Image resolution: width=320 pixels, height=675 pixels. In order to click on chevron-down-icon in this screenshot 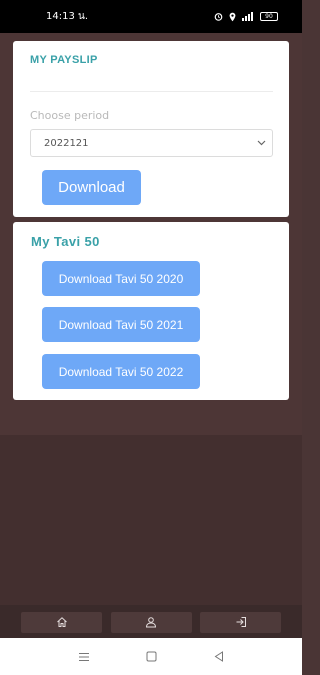, I will do `click(261, 143)`.